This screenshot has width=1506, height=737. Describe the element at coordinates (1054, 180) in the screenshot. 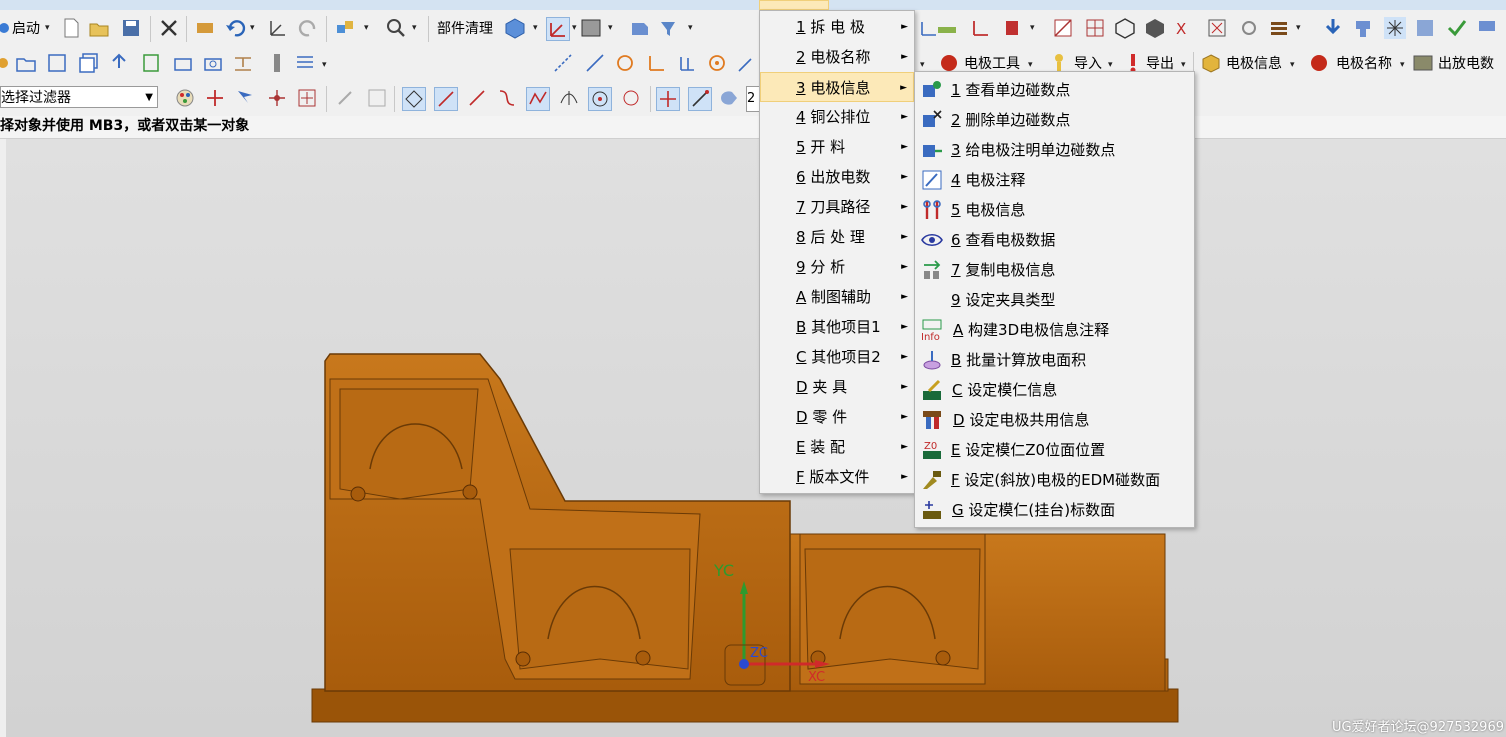

I see `submenu-item-electrode-note: 4 电极注释` at that location.